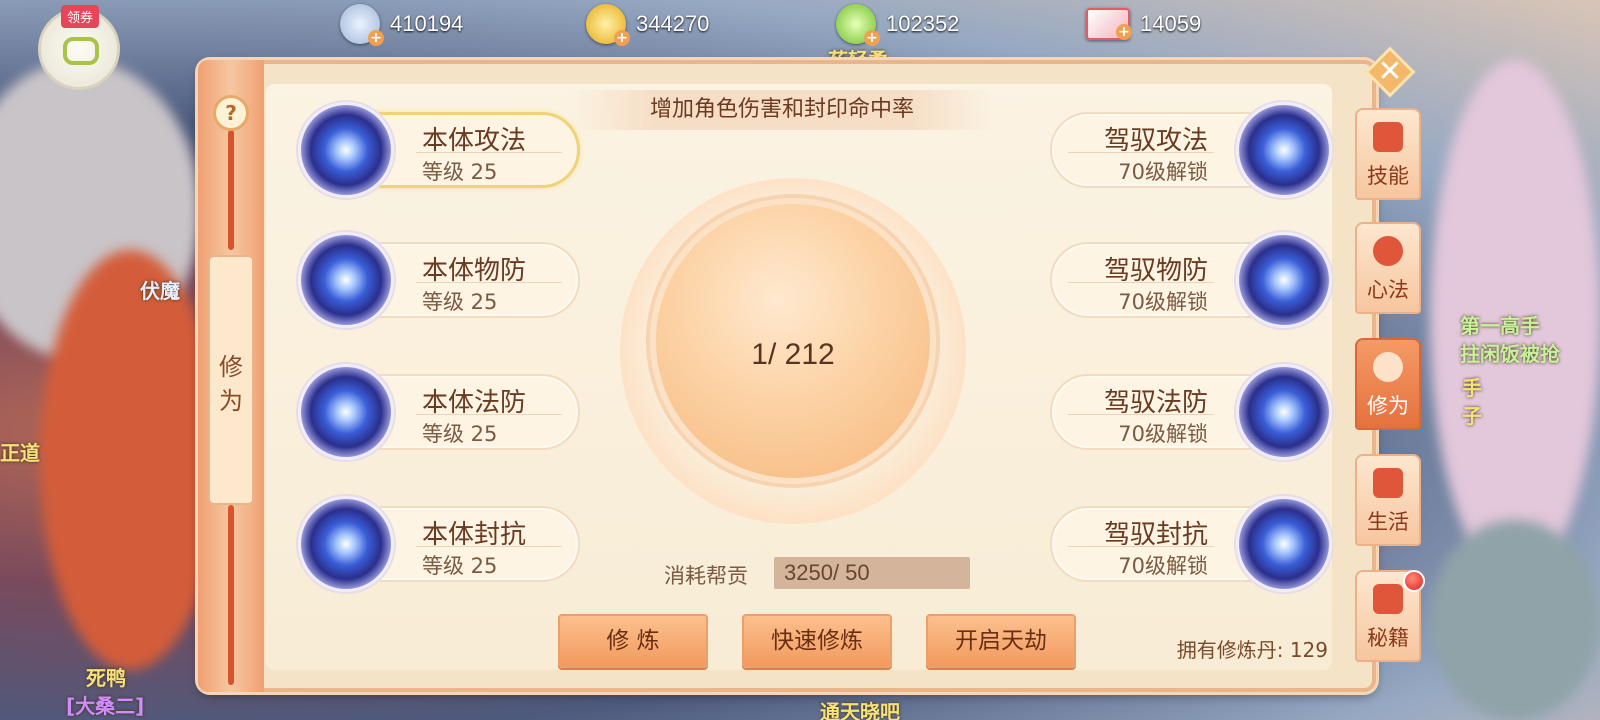 This screenshot has width=1600, height=720. Describe the element at coordinates (1515, 620) in the screenshot. I see `ground-tile` at that location.